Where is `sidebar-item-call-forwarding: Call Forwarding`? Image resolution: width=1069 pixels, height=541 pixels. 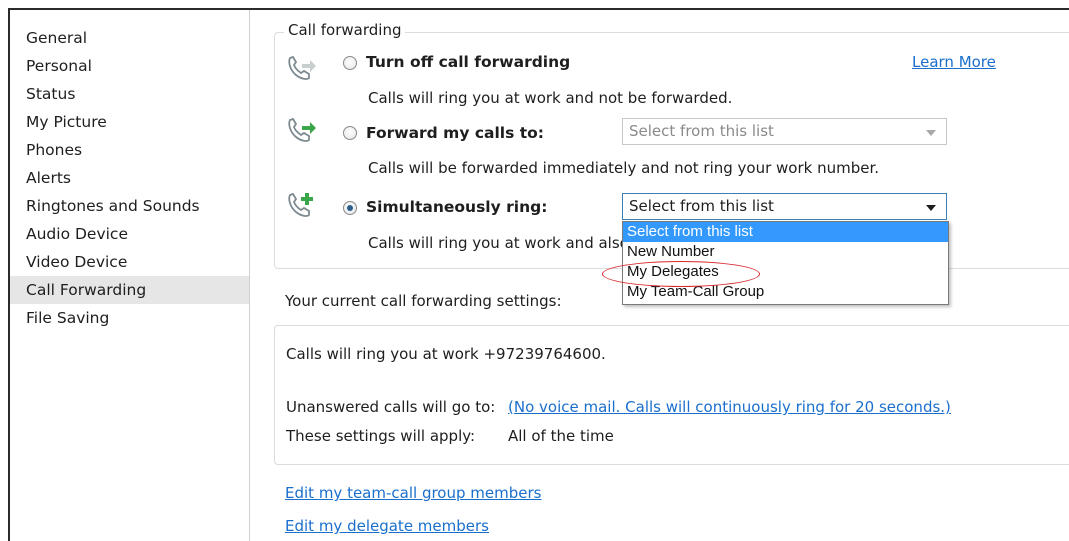 sidebar-item-call-forwarding: Call Forwarding is located at coordinates (129, 290).